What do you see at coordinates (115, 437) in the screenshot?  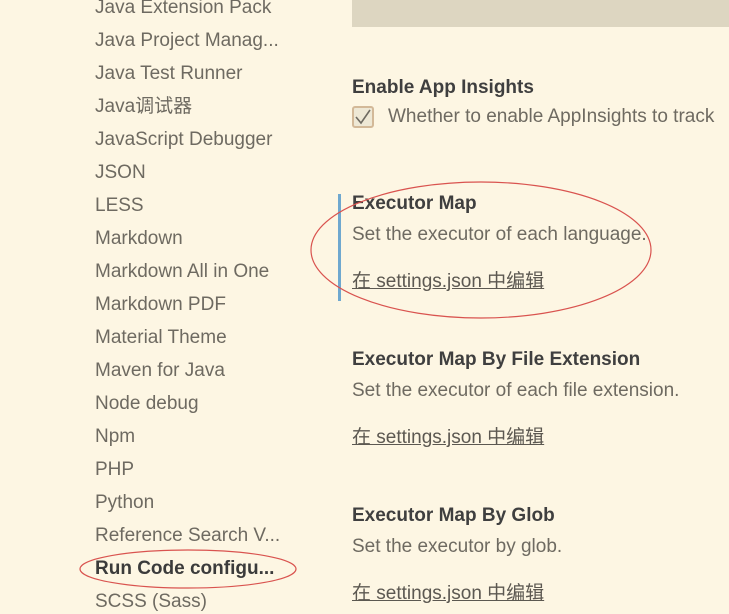 I see `toc-item: Npm` at bounding box center [115, 437].